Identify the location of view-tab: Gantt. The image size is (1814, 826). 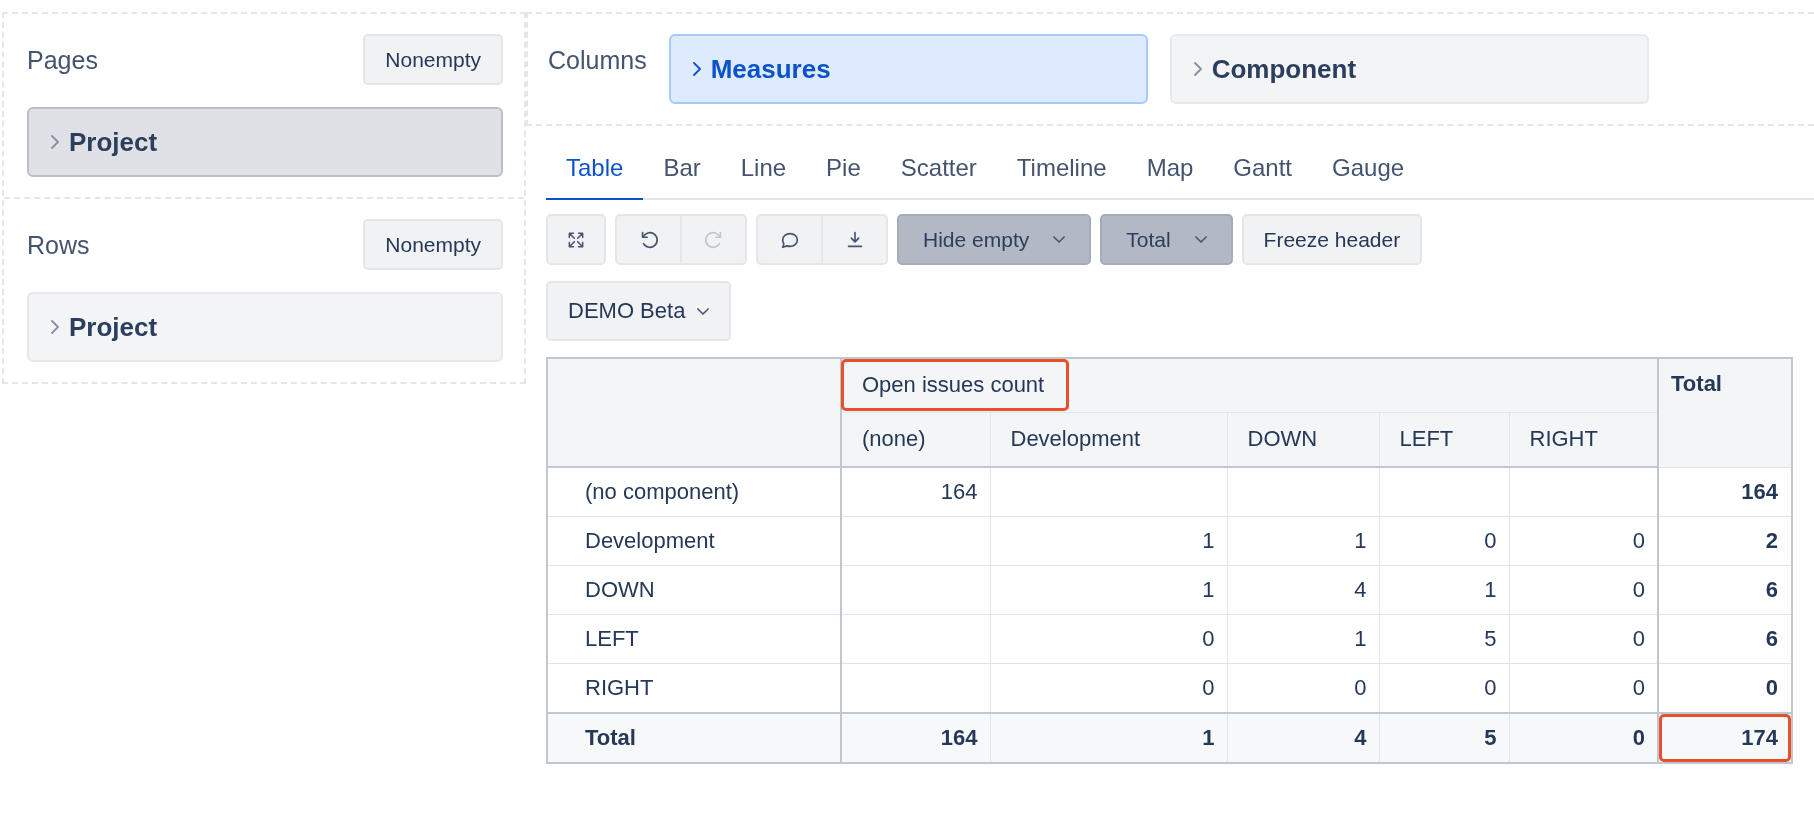
(1263, 174).